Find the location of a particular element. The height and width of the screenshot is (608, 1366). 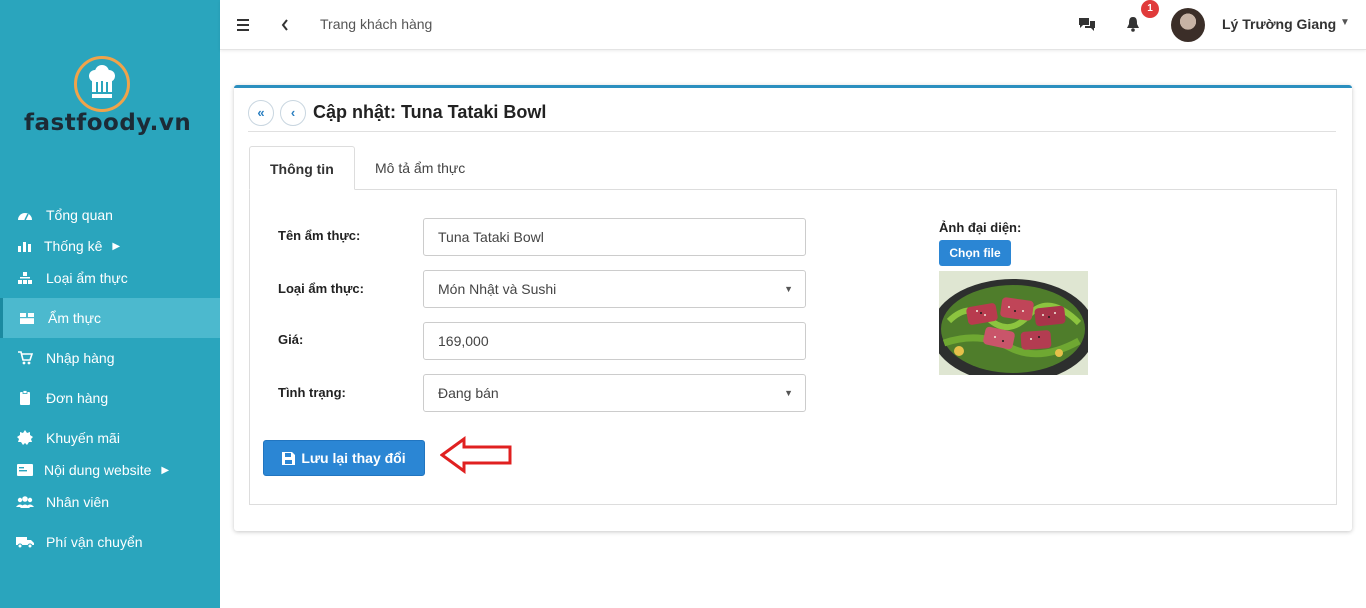

clipboard-icon is located at coordinates (25, 398).